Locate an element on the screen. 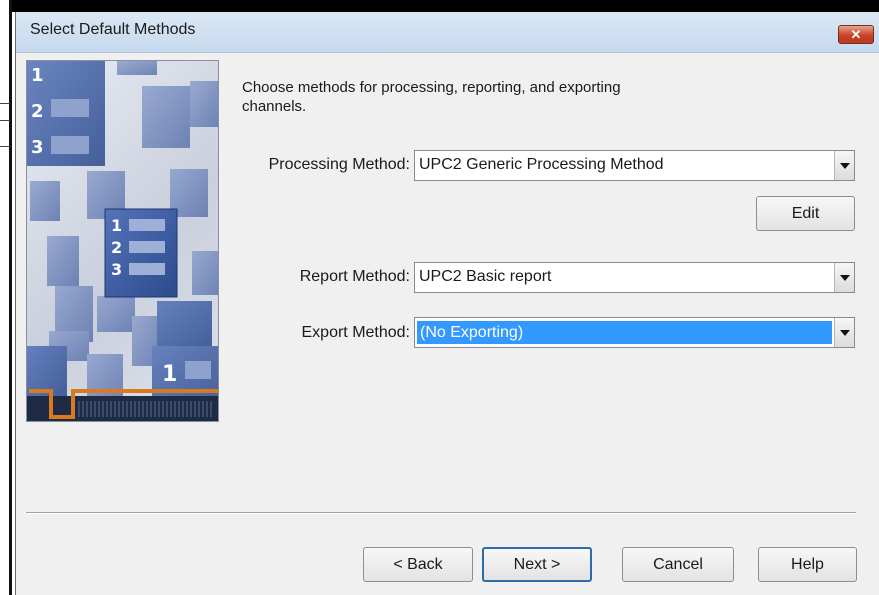  next-button: Next > is located at coordinates (537, 564).